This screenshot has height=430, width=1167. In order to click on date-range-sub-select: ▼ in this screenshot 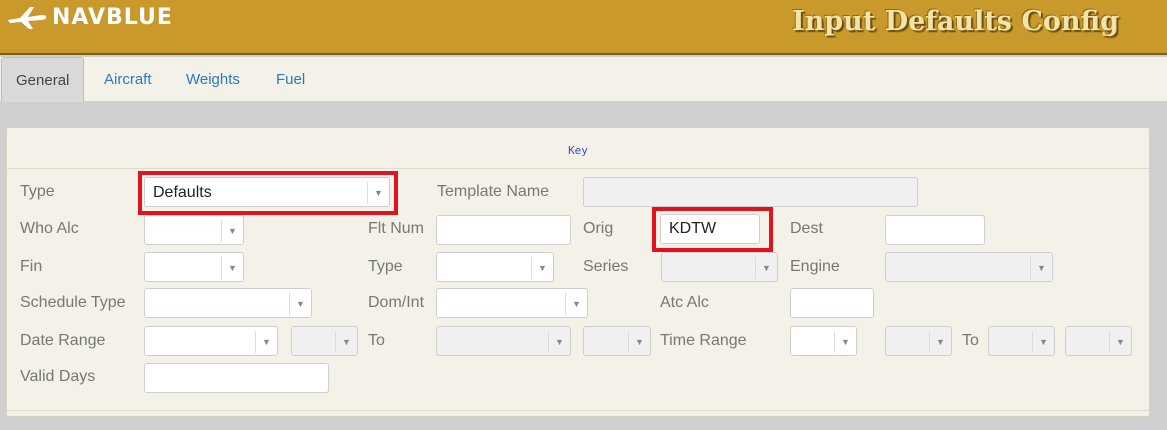, I will do `click(324, 341)`.